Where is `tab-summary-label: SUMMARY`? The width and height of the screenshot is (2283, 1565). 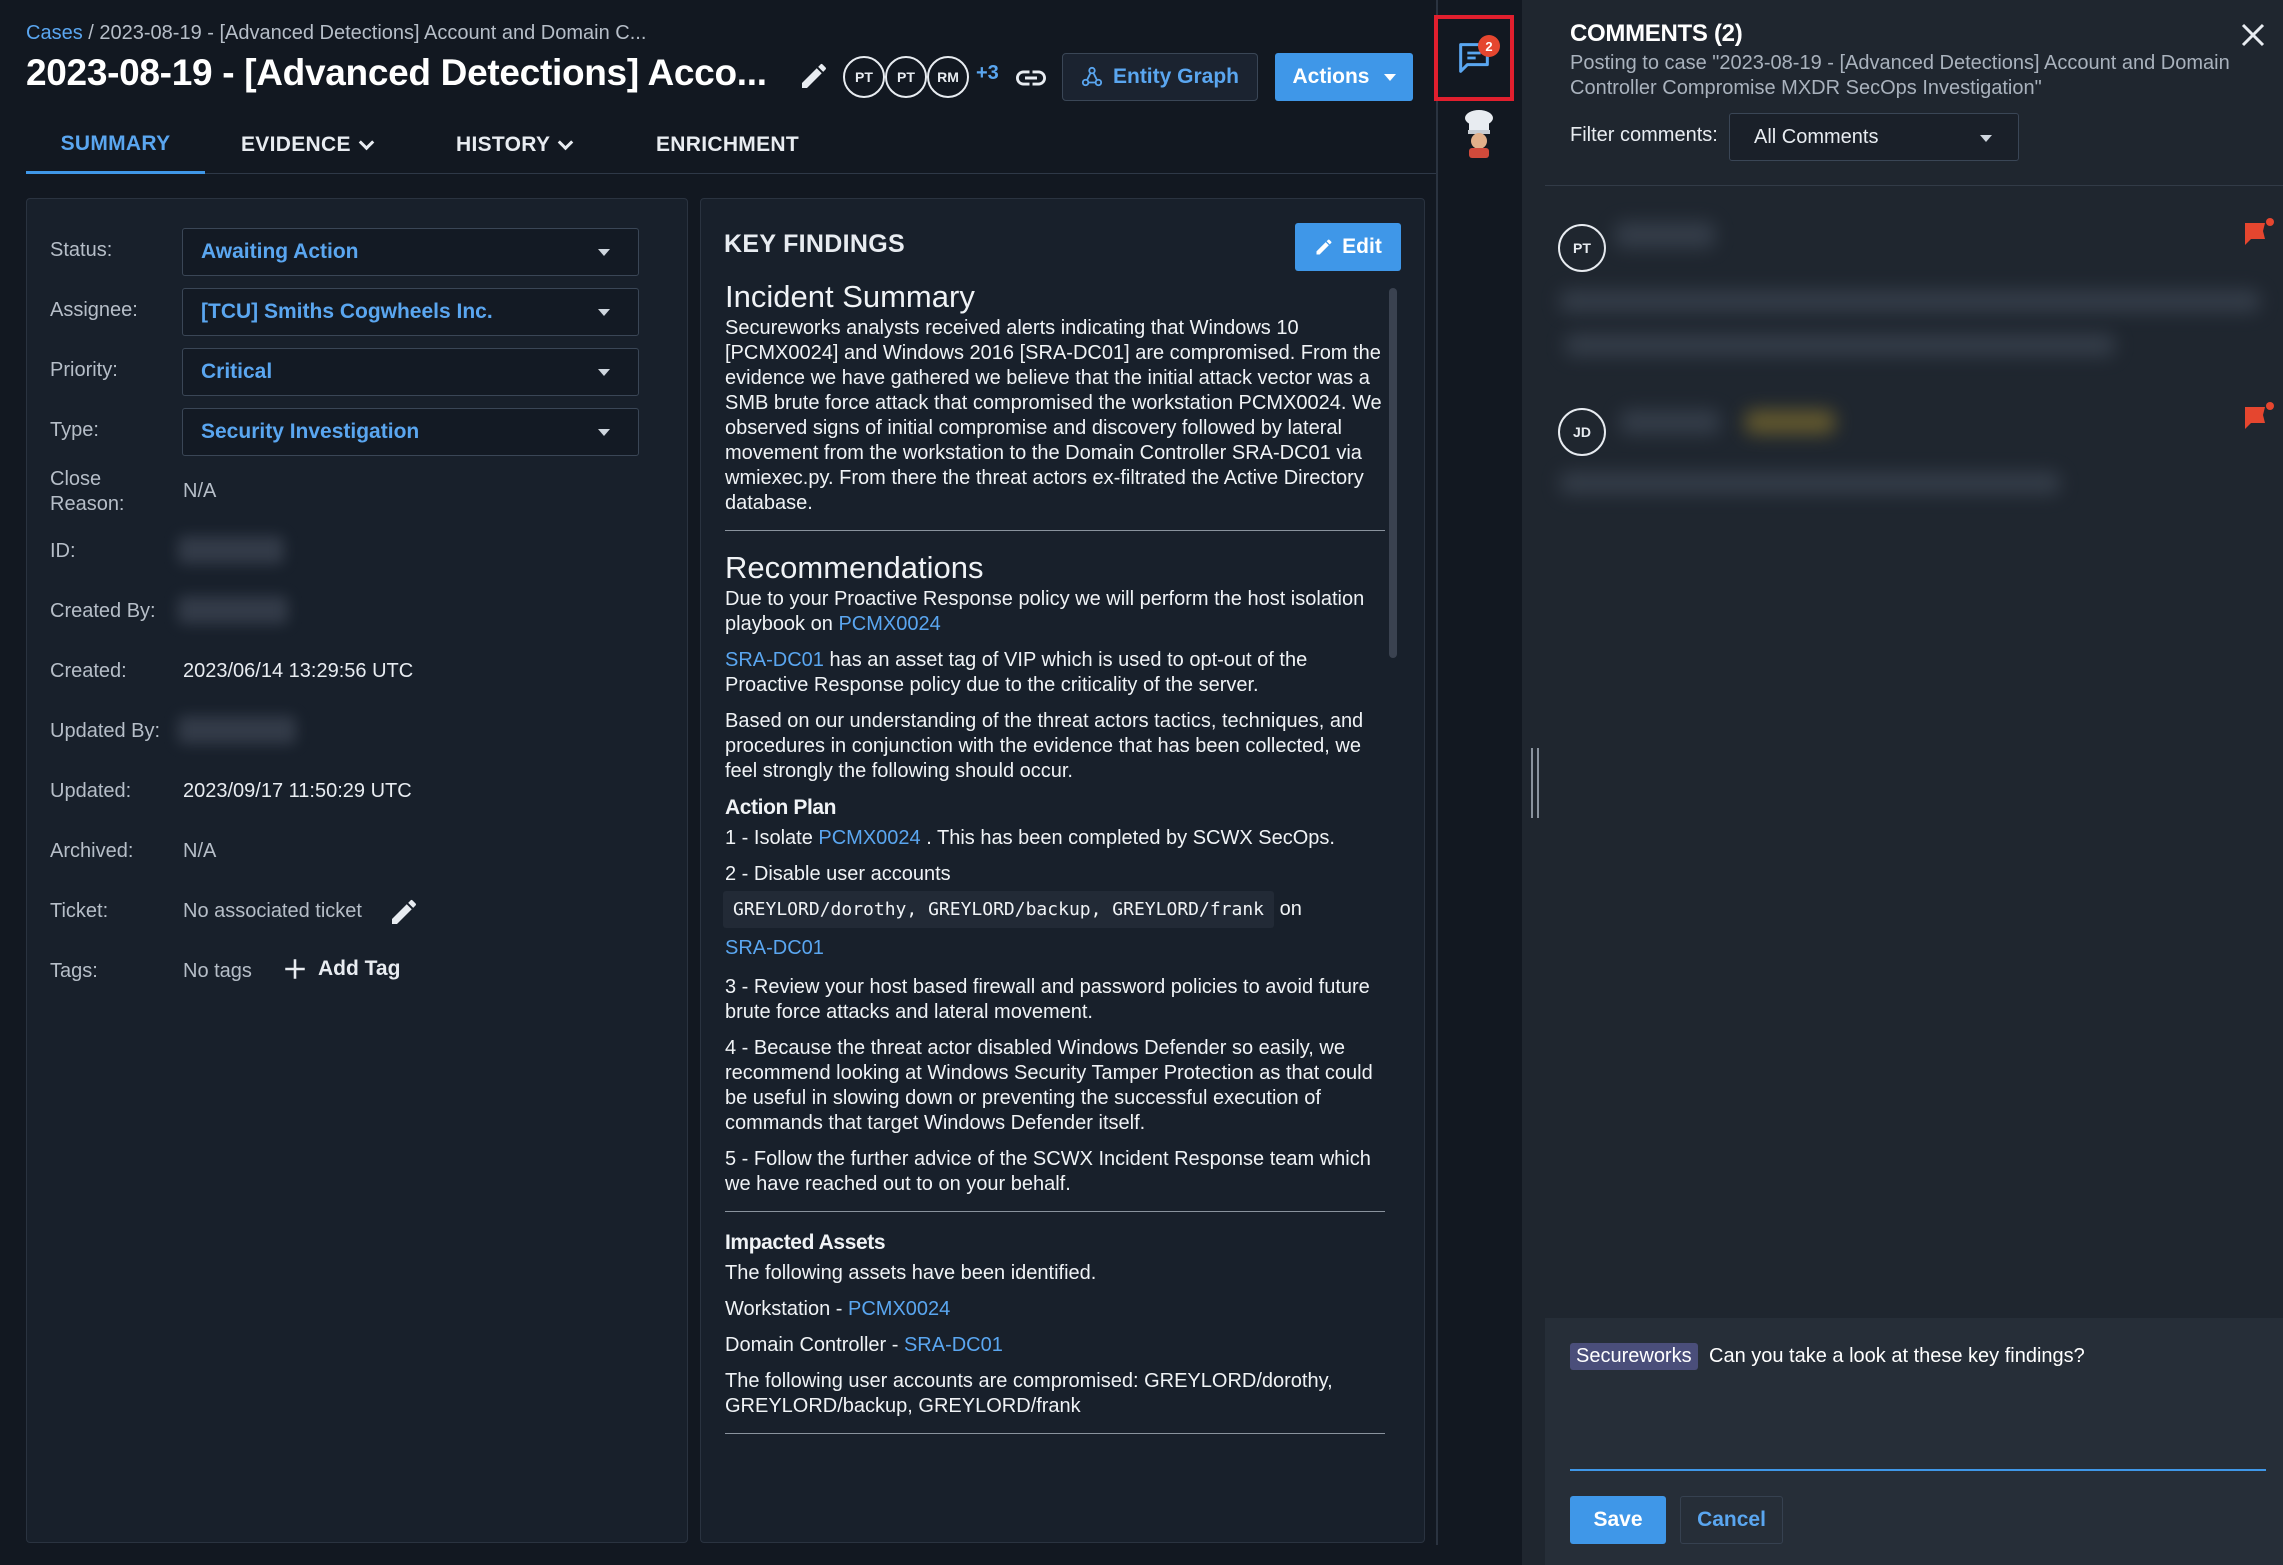 tab-summary-label: SUMMARY is located at coordinates (115, 143).